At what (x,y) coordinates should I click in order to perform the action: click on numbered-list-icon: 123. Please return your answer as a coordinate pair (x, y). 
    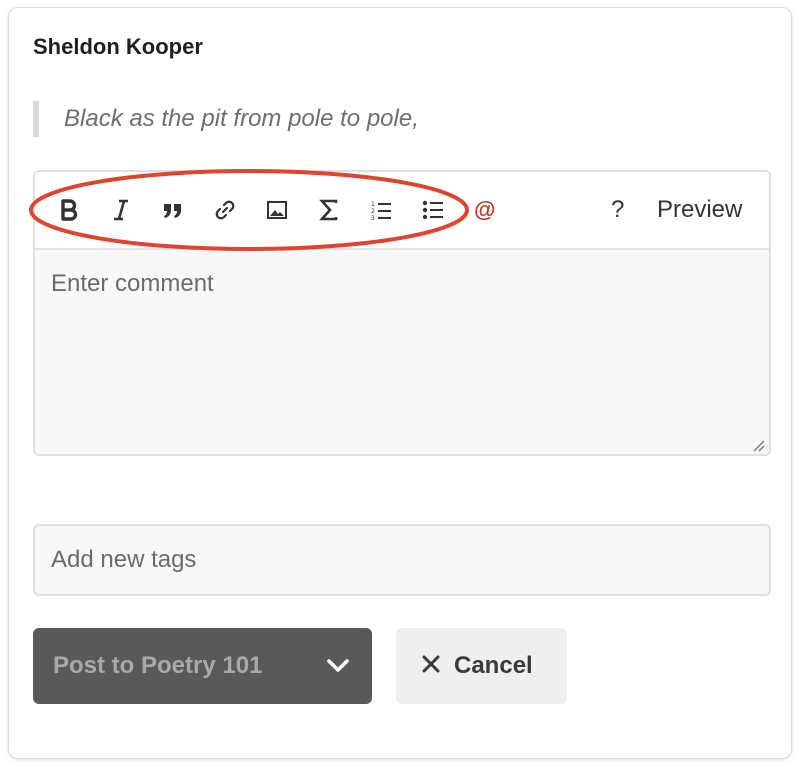
    Looking at the image, I should click on (381, 210).